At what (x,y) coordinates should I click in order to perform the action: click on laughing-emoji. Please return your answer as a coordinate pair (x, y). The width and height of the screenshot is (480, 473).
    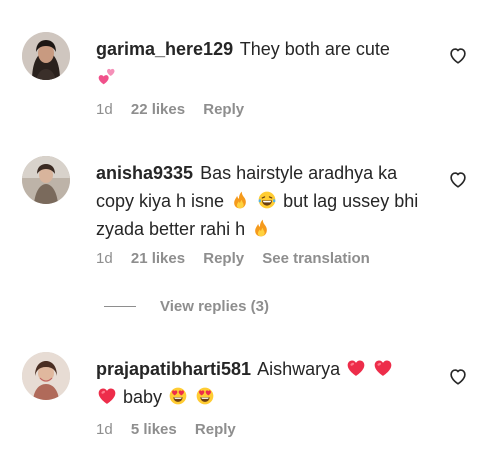
    Looking at the image, I should click on (267, 200).